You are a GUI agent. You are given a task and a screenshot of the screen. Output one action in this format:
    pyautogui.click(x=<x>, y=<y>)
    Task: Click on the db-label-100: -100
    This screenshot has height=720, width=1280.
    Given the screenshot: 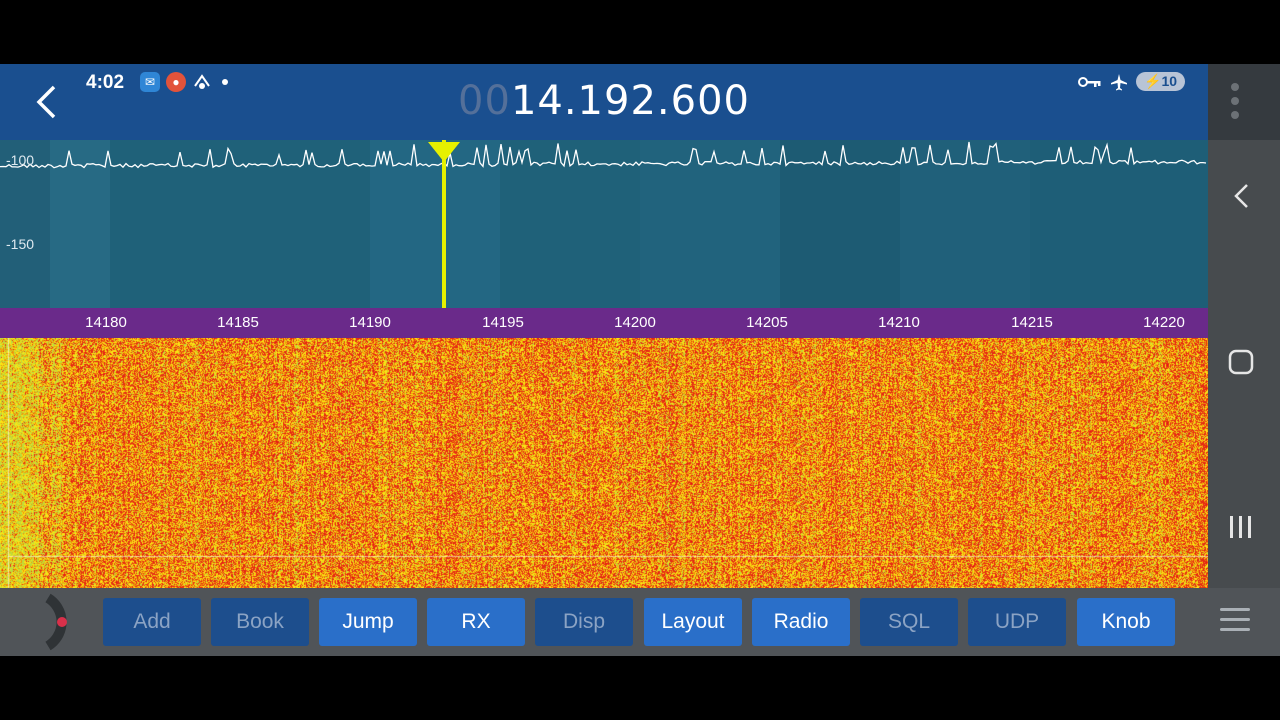 What is the action you would take?
    pyautogui.click(x=20, y=160)
    